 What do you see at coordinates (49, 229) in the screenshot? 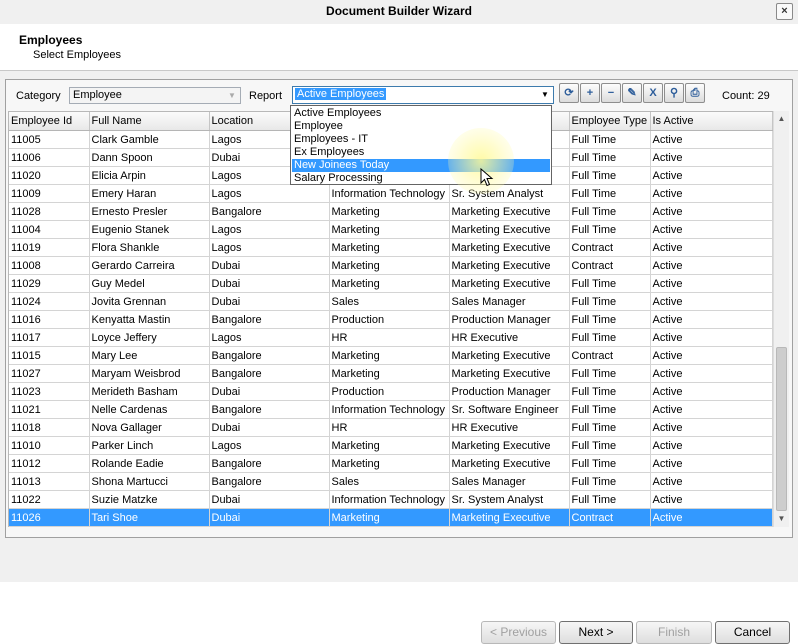
I see `table-cell: 11004` at bounding box center [49, 229].